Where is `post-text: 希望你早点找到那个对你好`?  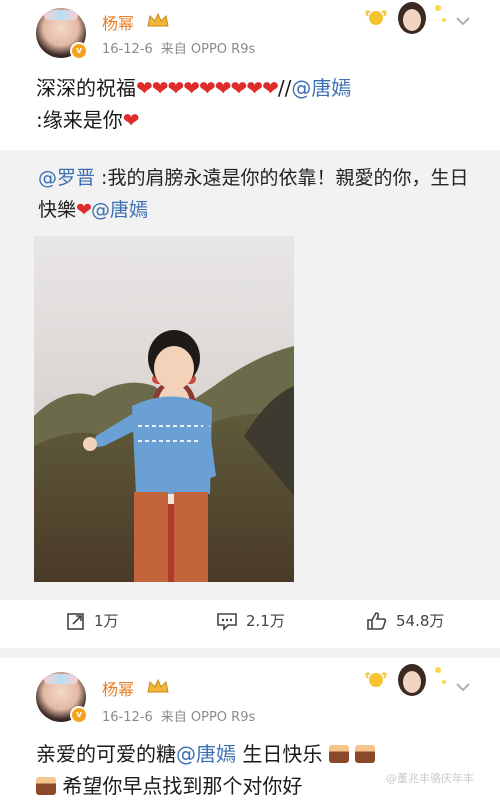 post-text: 希望你早点找到那个对你好 is located at coordinates (182, 786).